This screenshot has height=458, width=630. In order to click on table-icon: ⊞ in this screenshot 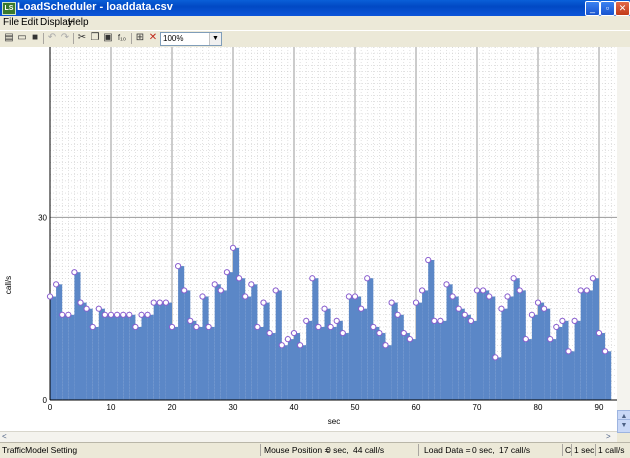, I will do `click(140, 38)`.